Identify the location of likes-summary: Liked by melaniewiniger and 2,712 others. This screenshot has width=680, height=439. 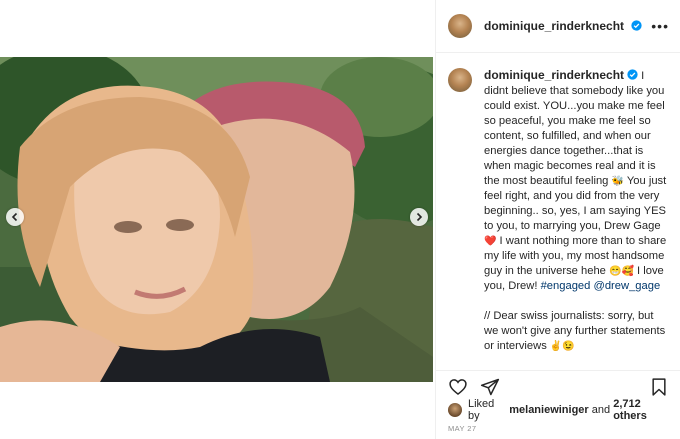
(560, 410).